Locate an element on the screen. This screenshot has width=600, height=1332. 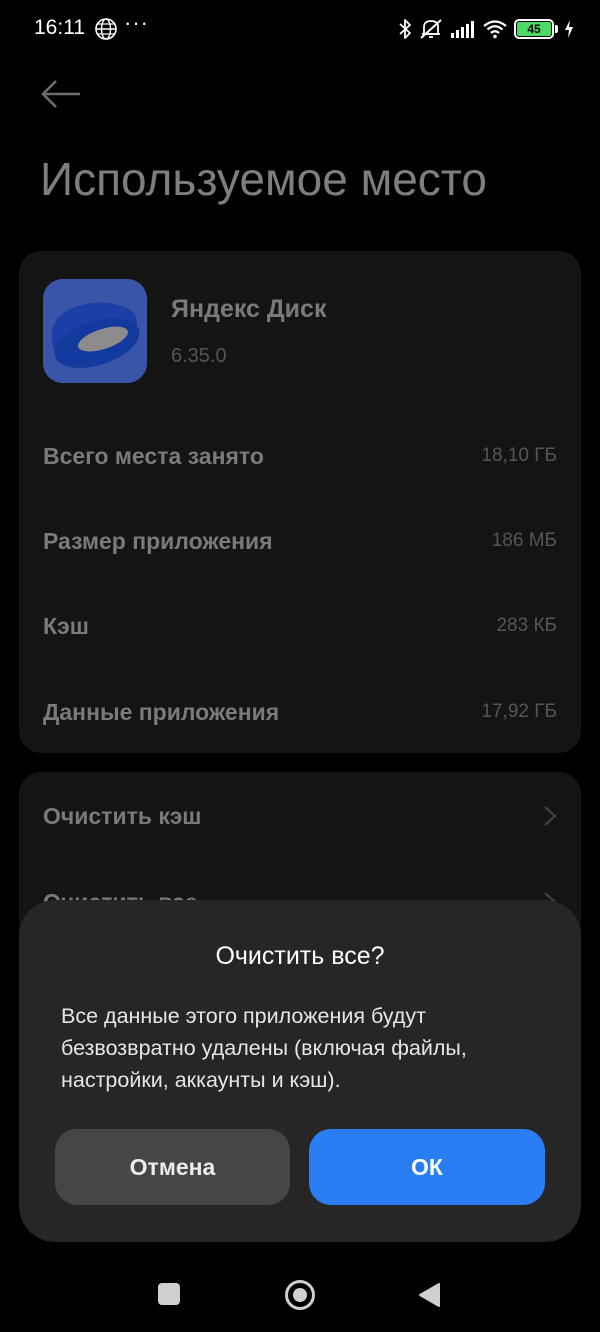
home-icon is located at coordinates (300, 1295).